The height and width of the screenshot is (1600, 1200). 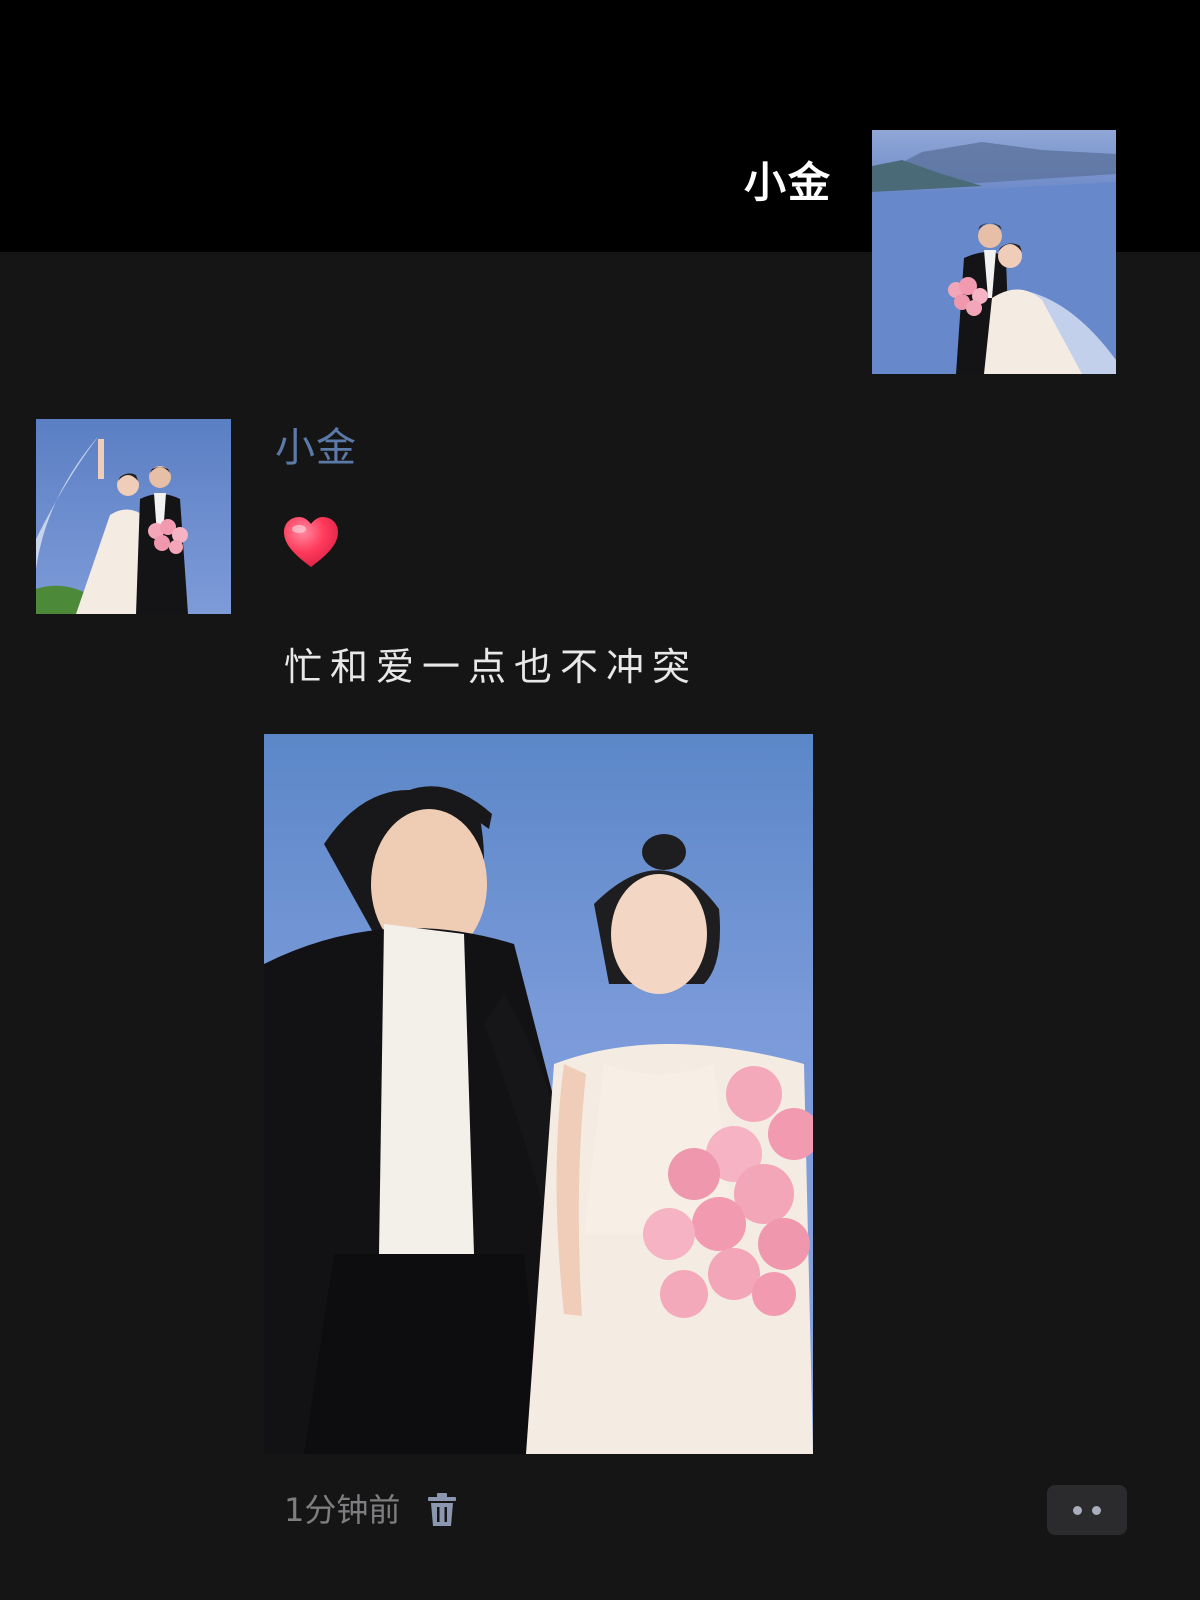 I want to click on post-author-avatar, so click(x=133, y=516).